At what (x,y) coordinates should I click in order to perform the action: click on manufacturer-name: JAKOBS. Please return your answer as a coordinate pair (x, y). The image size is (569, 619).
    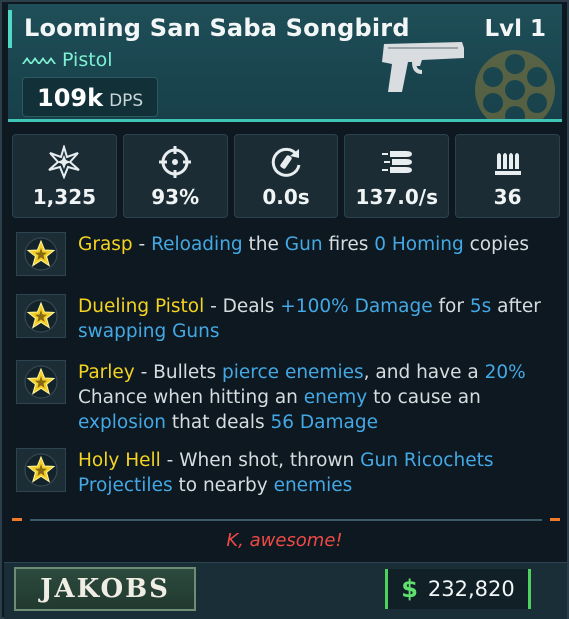
    Looking at the image, I should click on (105, 589).